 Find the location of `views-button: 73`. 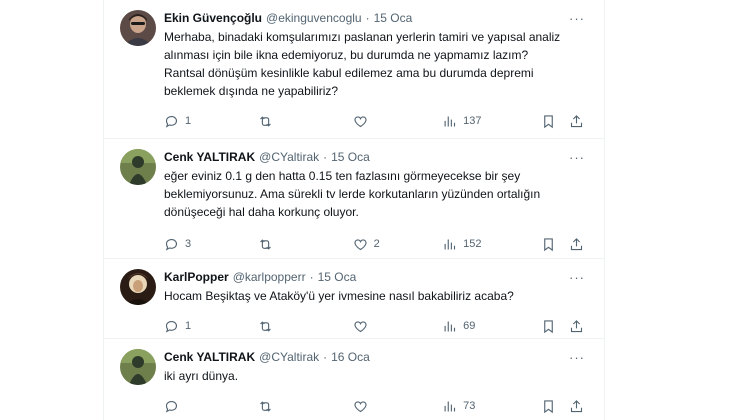

views-button: 73 is located at coordinates (491, 406).